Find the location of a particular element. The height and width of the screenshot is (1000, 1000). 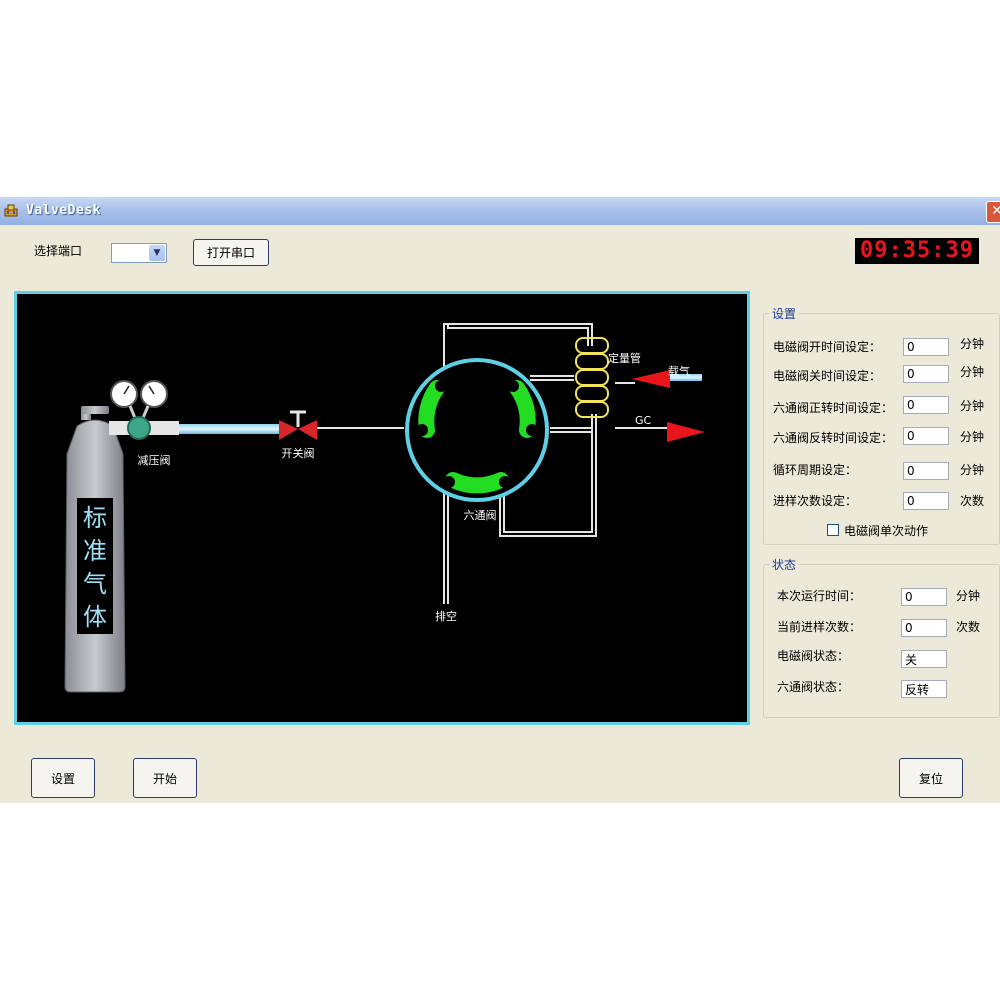

solenoid-close-time-label: 电磁阀关时间设定： is located at coordinates (827, 376).